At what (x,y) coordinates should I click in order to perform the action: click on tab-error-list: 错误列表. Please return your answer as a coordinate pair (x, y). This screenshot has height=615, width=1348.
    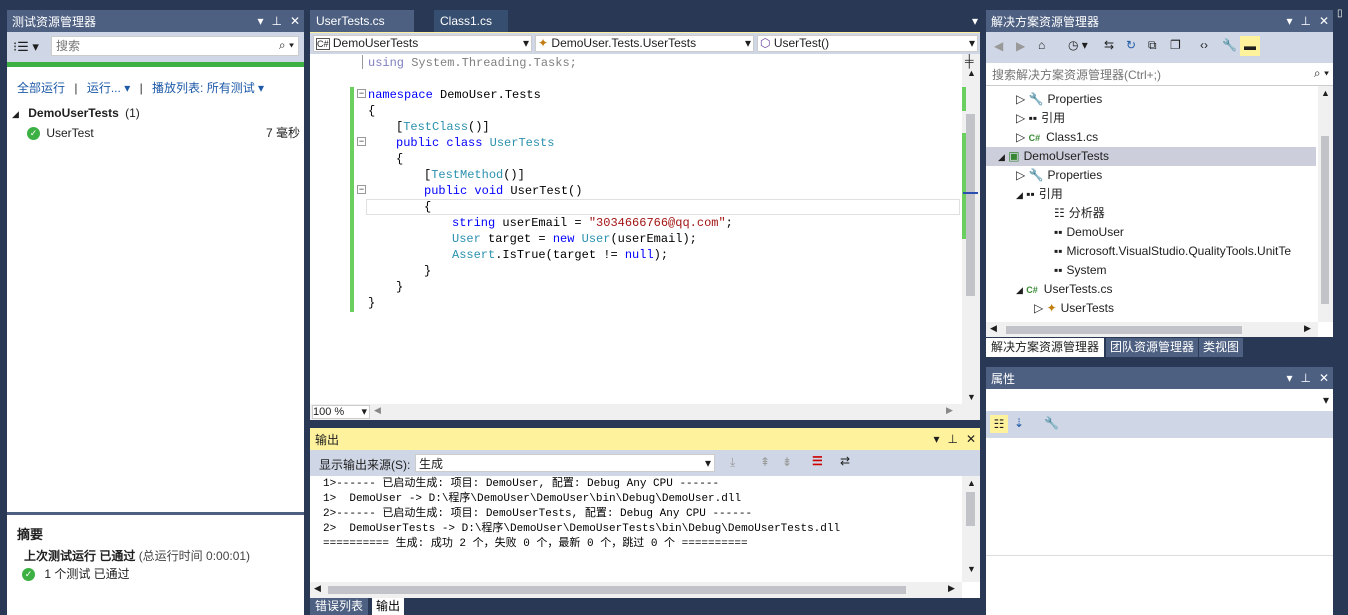
    Looking at the image, I should click on (339, 606).